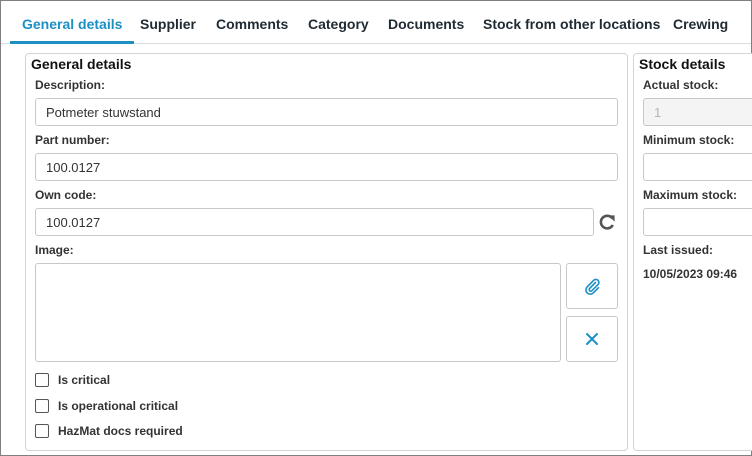 Image resolution: width=752 pixels, height=456 pixels. What do you see at coordinates (118, 406) in the screenshot?
I see `is-operational-critical-label: Is operational critical` at bounding box center [118, 406].